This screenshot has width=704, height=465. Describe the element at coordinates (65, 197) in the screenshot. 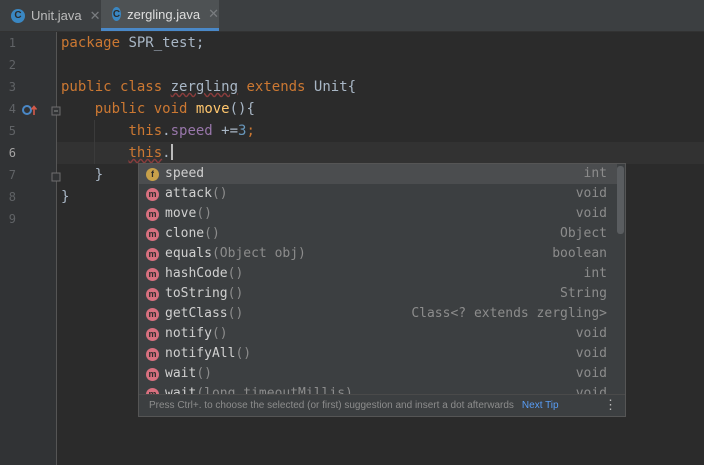

I see `code-line-8: }` at that location.